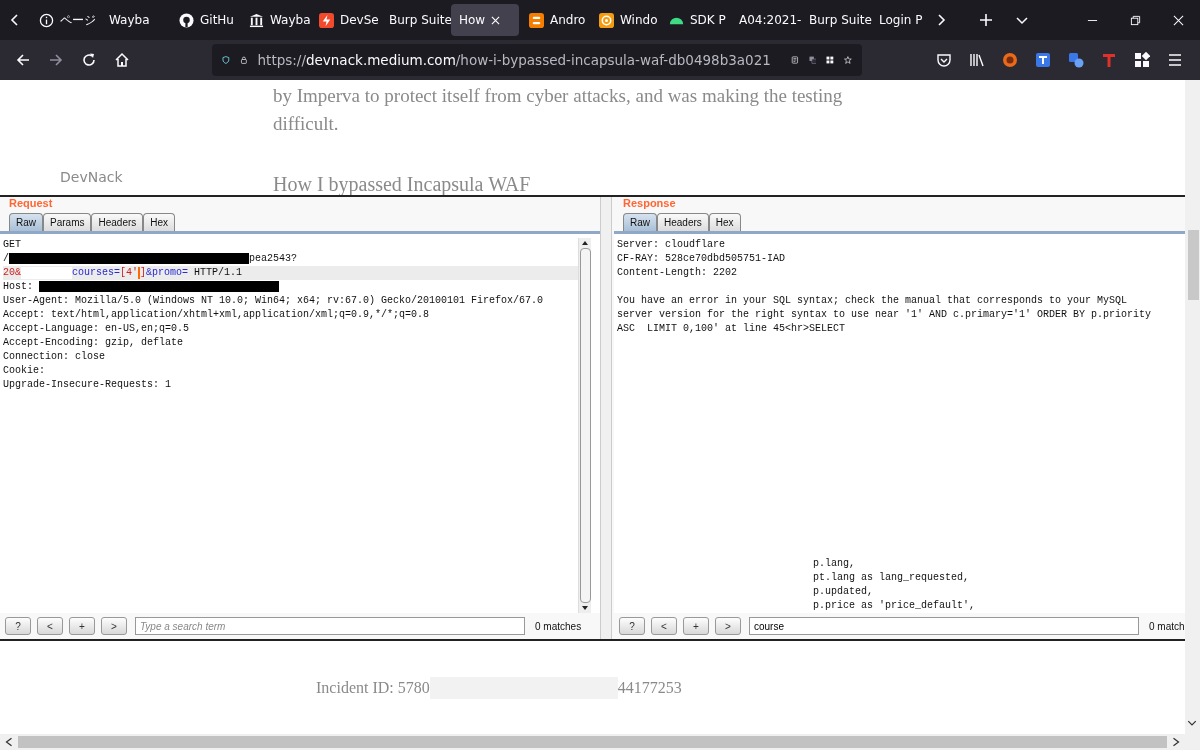  What do you see at coordinates (205, 20) in the screenshot?
I see `browser-tab: GitHu` at bounding box center [205, 20].